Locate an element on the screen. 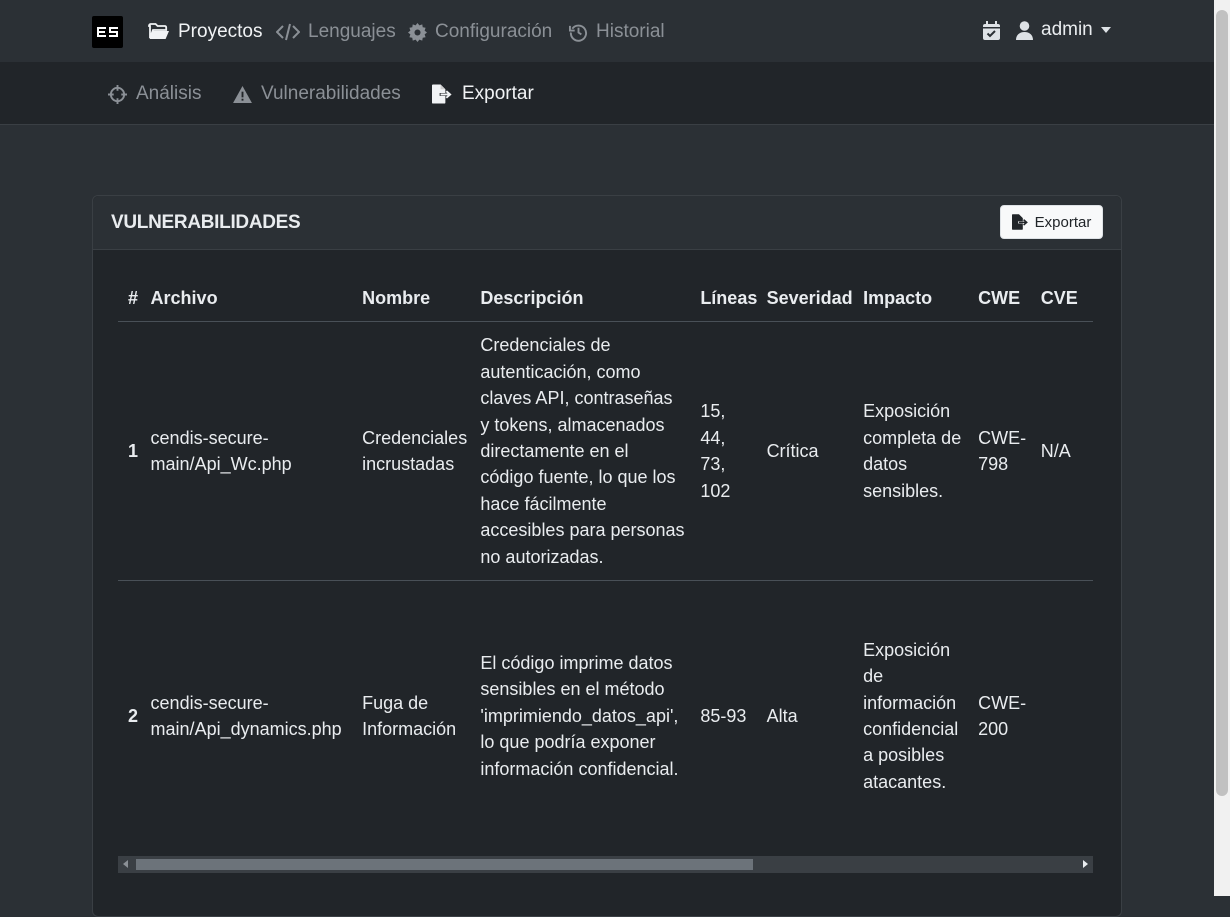 Image resolution: width=1230 pixels, height=917 pixels. col-header-num: # is located at coordinates (134, 299).